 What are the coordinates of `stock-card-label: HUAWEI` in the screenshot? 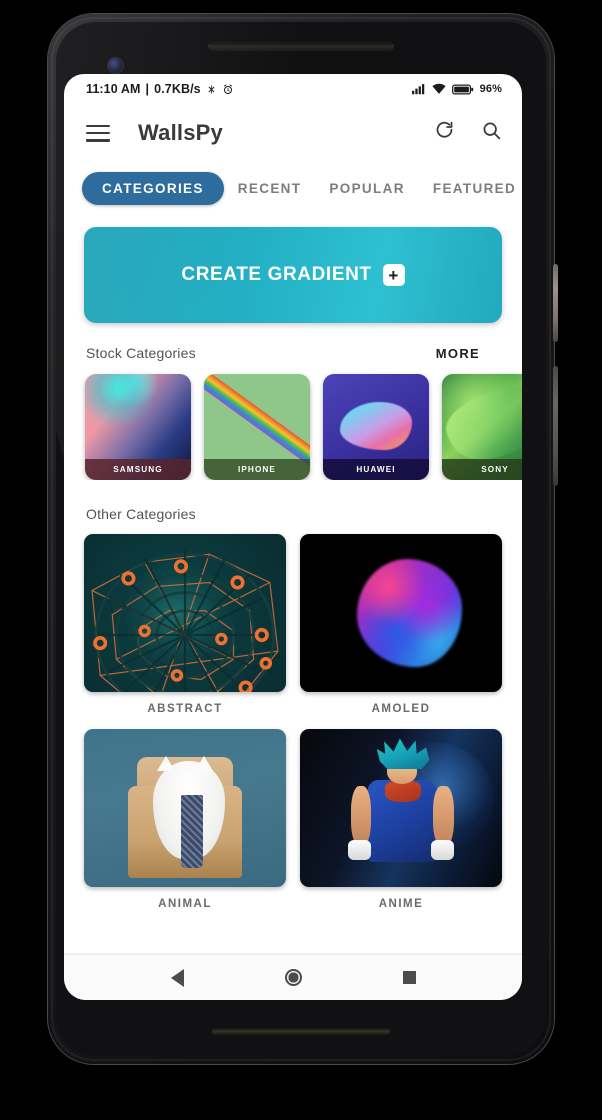 It's located at (376, 469).